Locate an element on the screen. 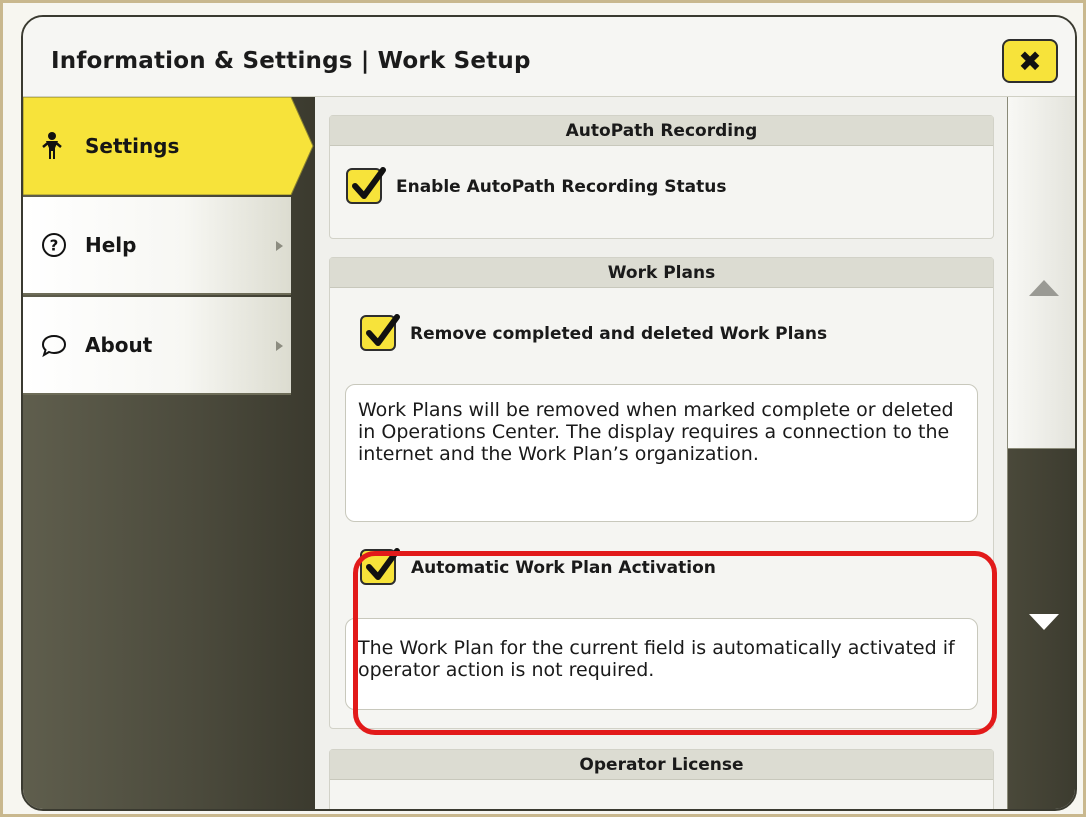  section-header: AutoPath Recording is located at coordinates (661, 131).